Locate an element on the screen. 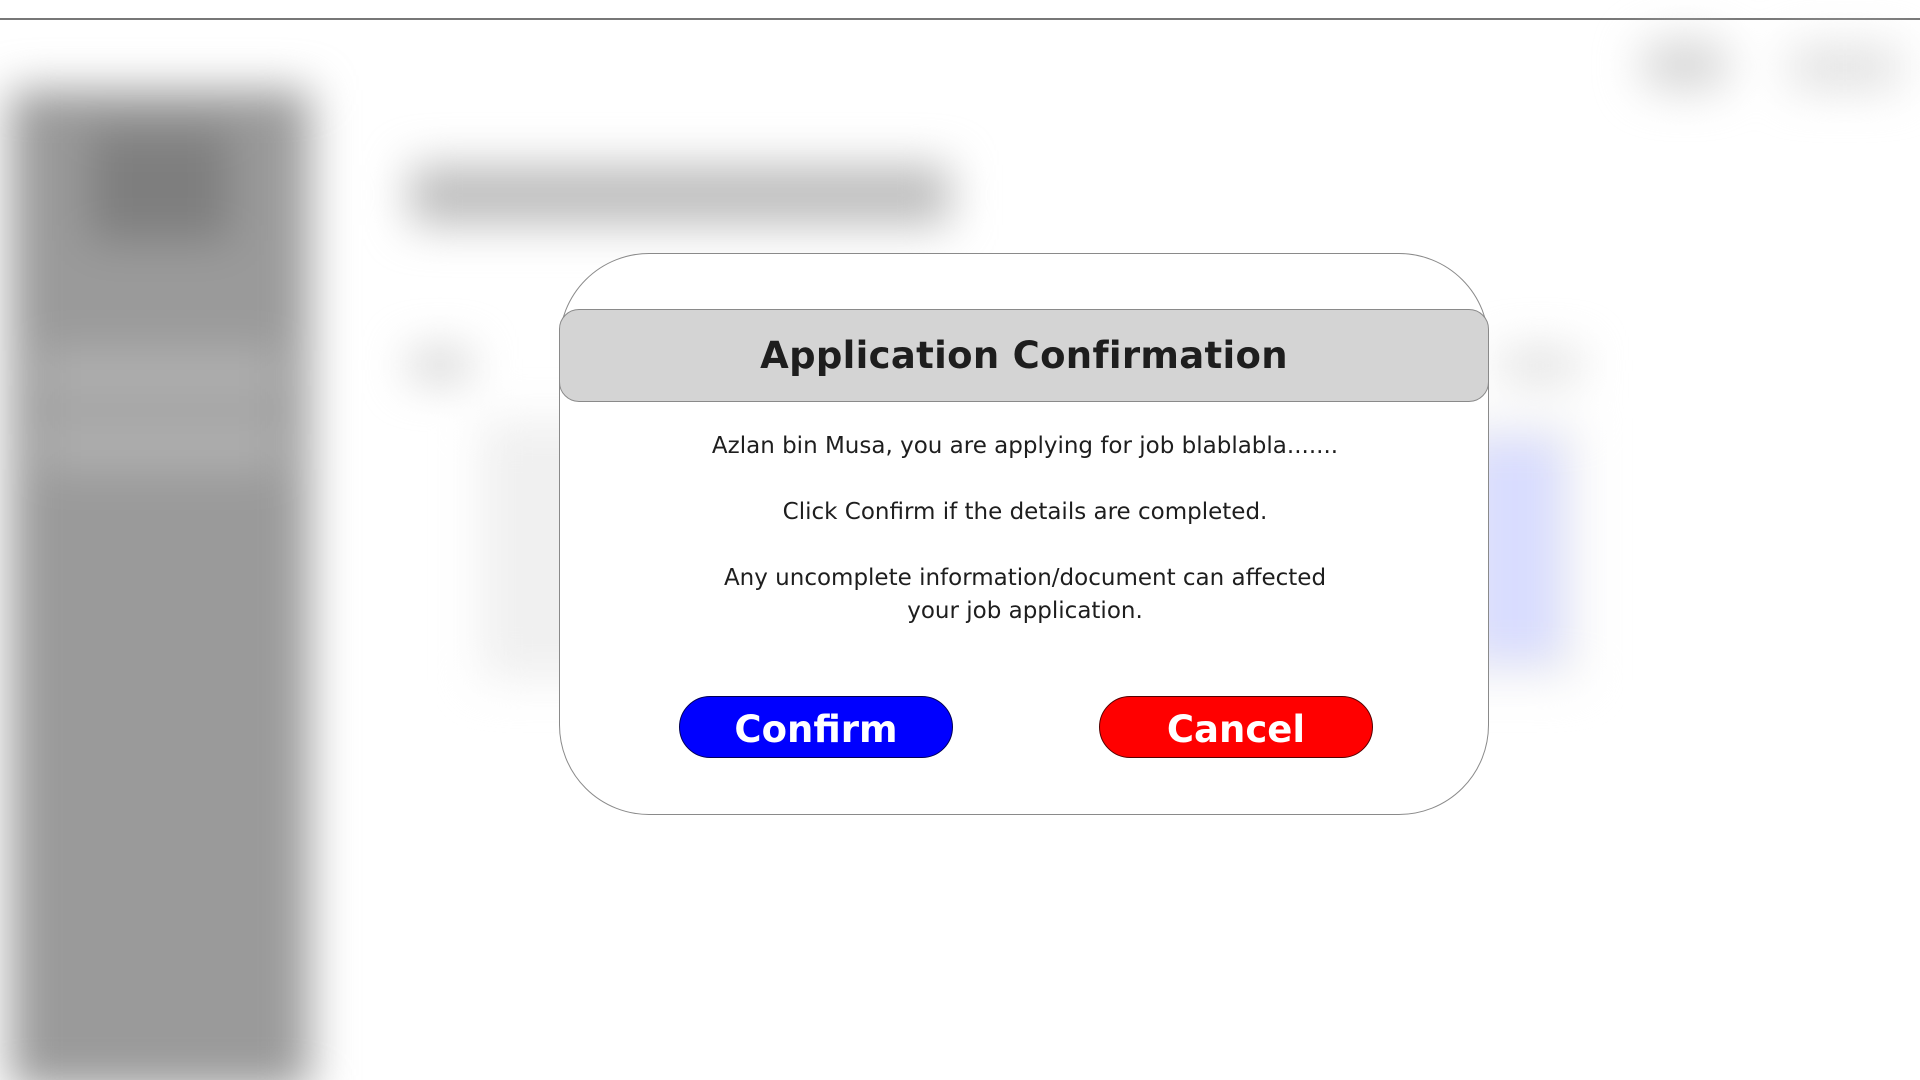  dialog-title: Application Confirmation is located at coordinates (1024, 355).